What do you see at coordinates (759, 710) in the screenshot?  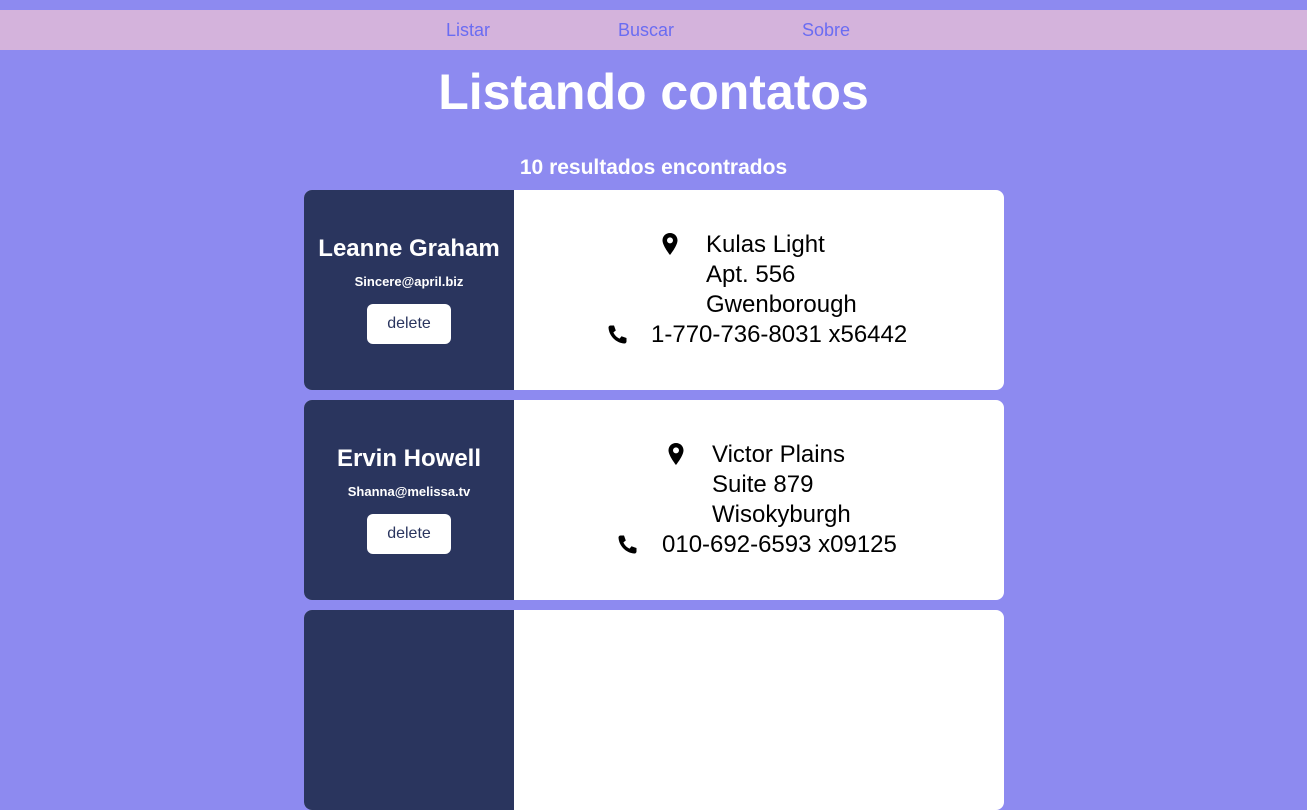 I see `contact-details` at bounding box center [759, 710].